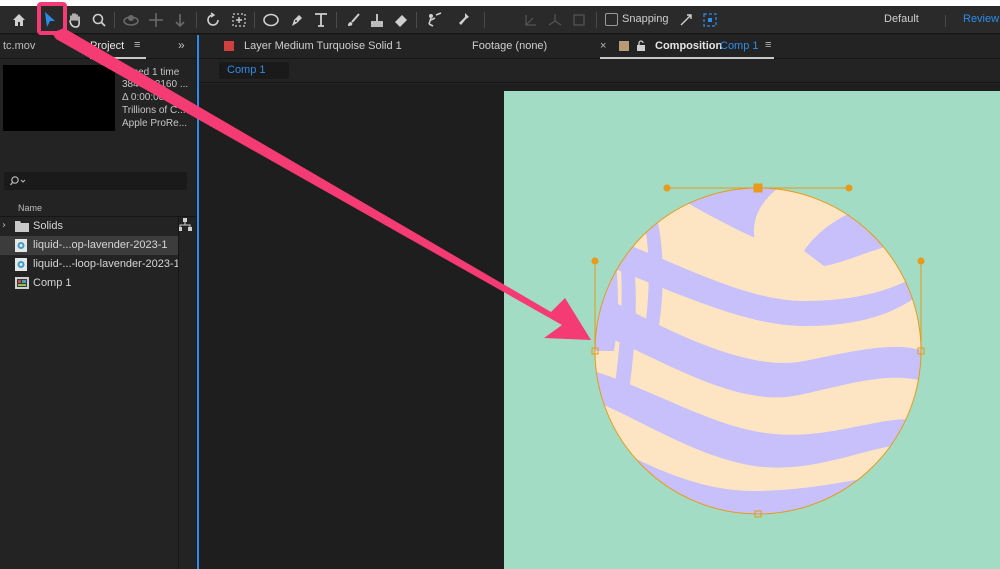 This screenshot has width=1000, height=569. Describe the element at coordinates (297, 20) in the screenshot. I see `pen-icon` at that location.